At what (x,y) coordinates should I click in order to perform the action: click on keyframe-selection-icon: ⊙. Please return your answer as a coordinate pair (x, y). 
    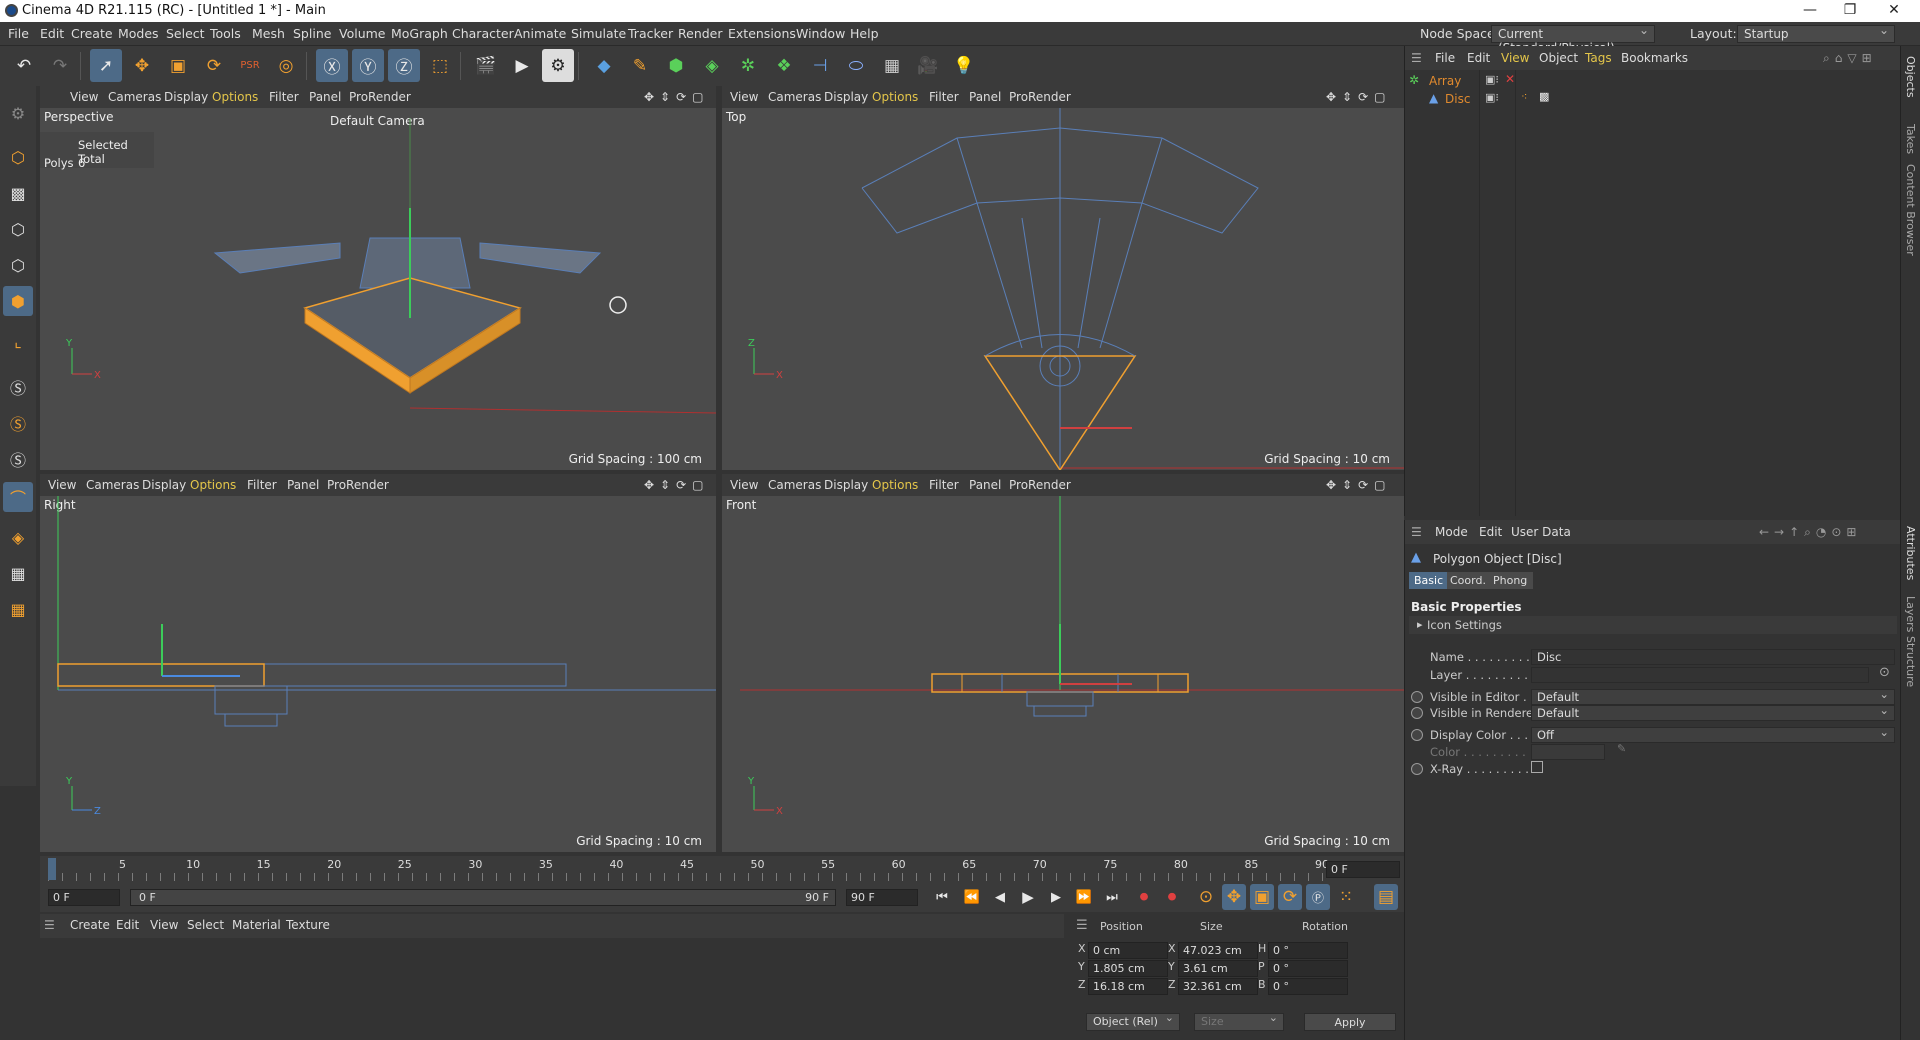
    Looking at the image, I should click on (1206, 897).